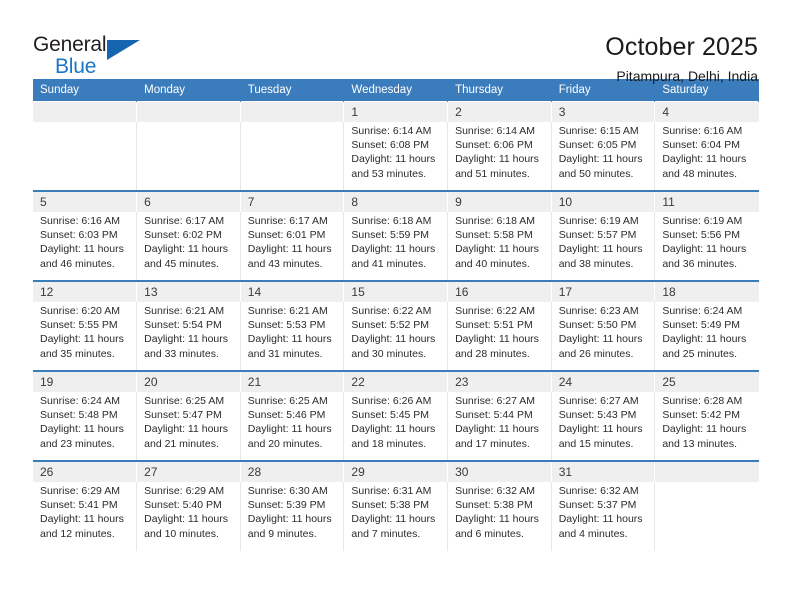 The height and width of the screenshot is (612, 792). Describe the element at coordinates (499, 471) in the screenshot. I see `day-number-cell: 30` at that location.